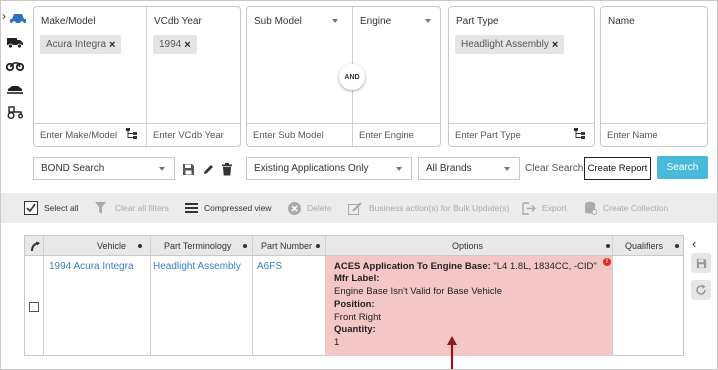 This screenshot has width=718, height=370. Describe the element at coordinates (621, 21) in the screenshot. I see `name-label: Name` at that location.